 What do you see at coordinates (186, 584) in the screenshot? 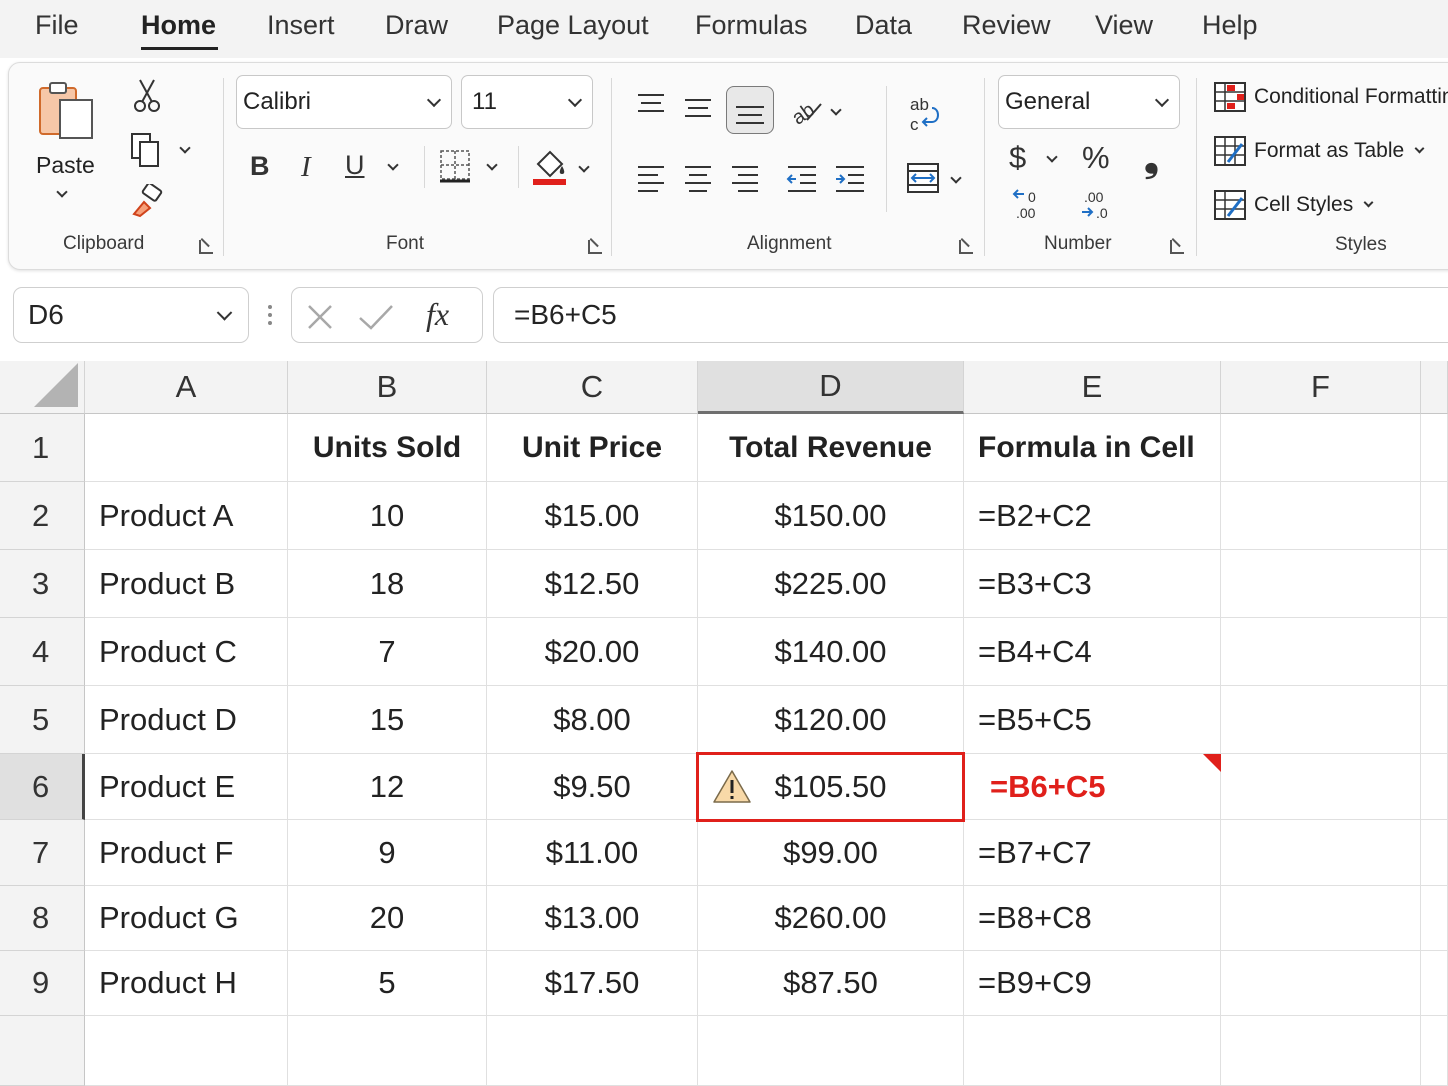
I see `cell-a3: Product B` at bounding box center [186, 584].